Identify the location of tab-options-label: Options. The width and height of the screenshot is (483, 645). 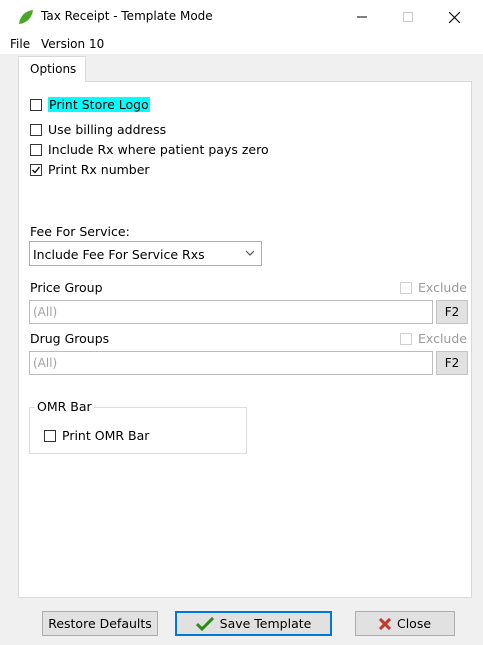
(53, 69).